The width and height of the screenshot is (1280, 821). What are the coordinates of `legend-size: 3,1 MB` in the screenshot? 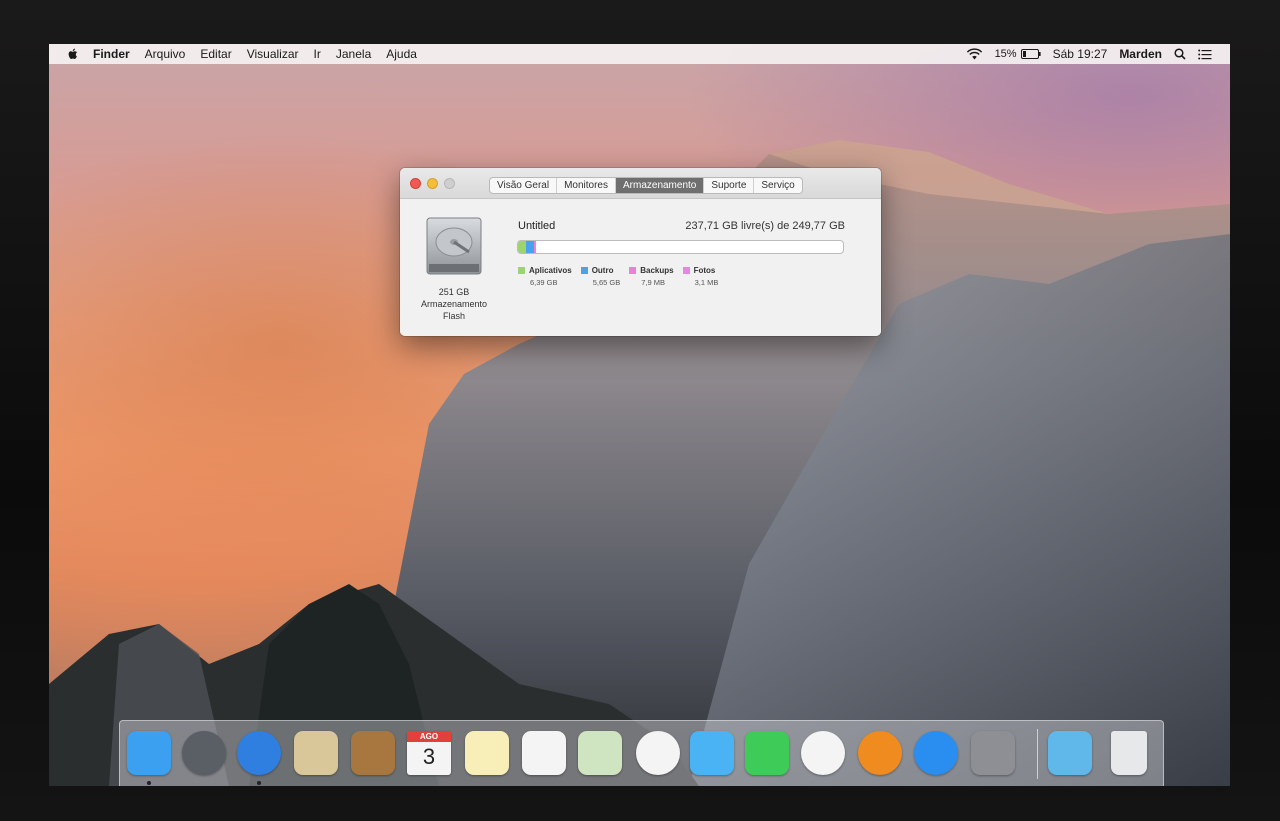 It's located at (706, 282).